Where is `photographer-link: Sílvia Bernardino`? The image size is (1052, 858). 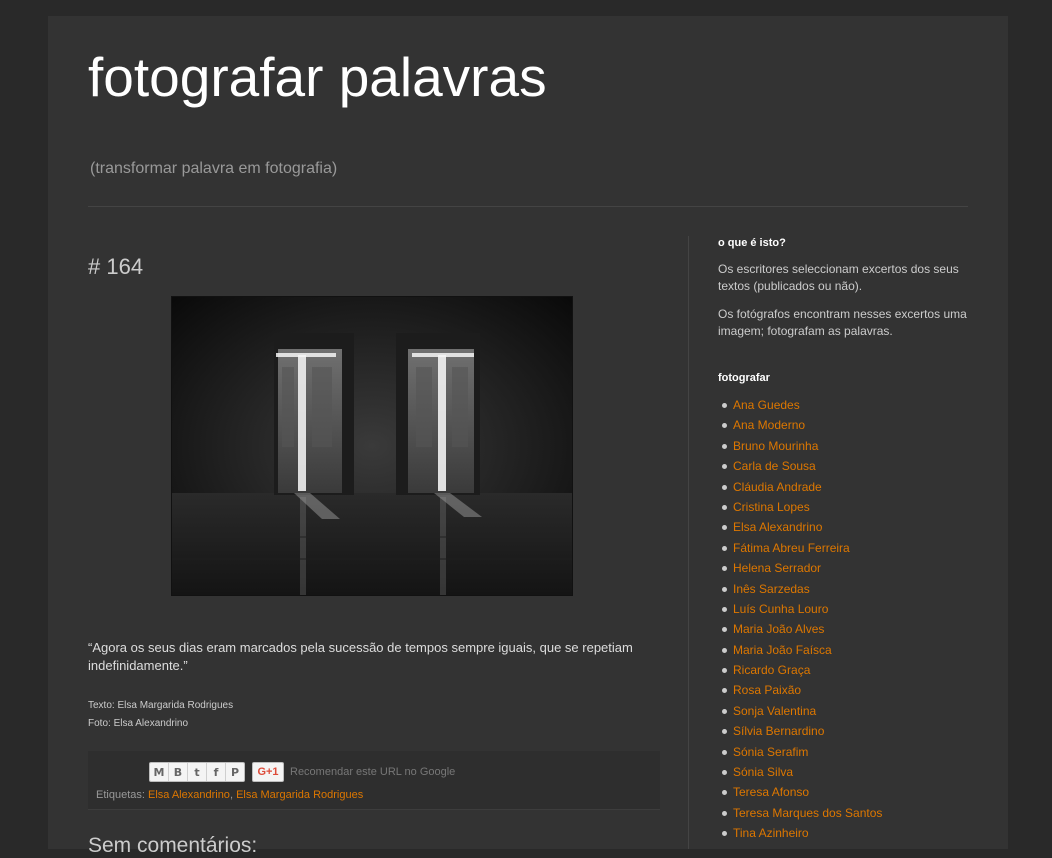
photographer-link: Sílvia Bernardino is located at coordinates (778, 731).